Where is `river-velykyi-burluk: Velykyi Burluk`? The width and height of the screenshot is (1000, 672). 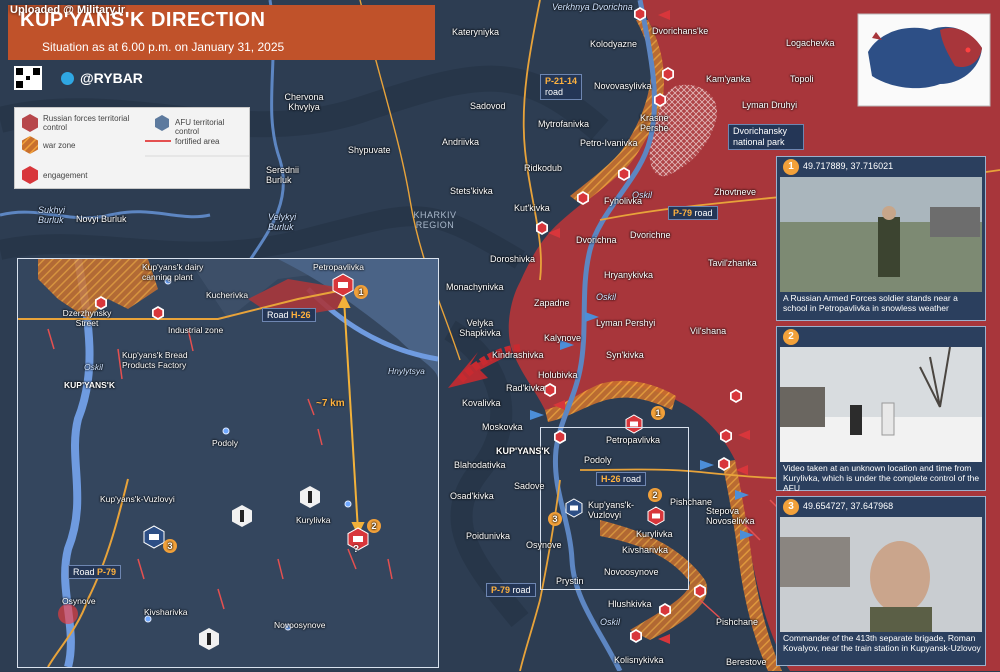 river-velykyi-burluk: Velykyi Burluk is located at coordinates (282, 222).